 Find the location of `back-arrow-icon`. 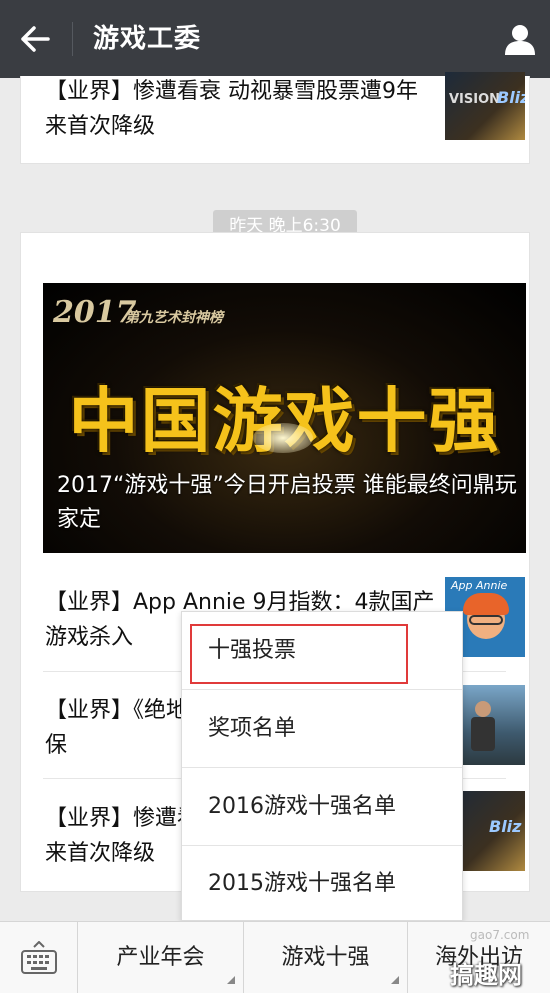

back-arrow-icon is located at coordinates (35, 39).